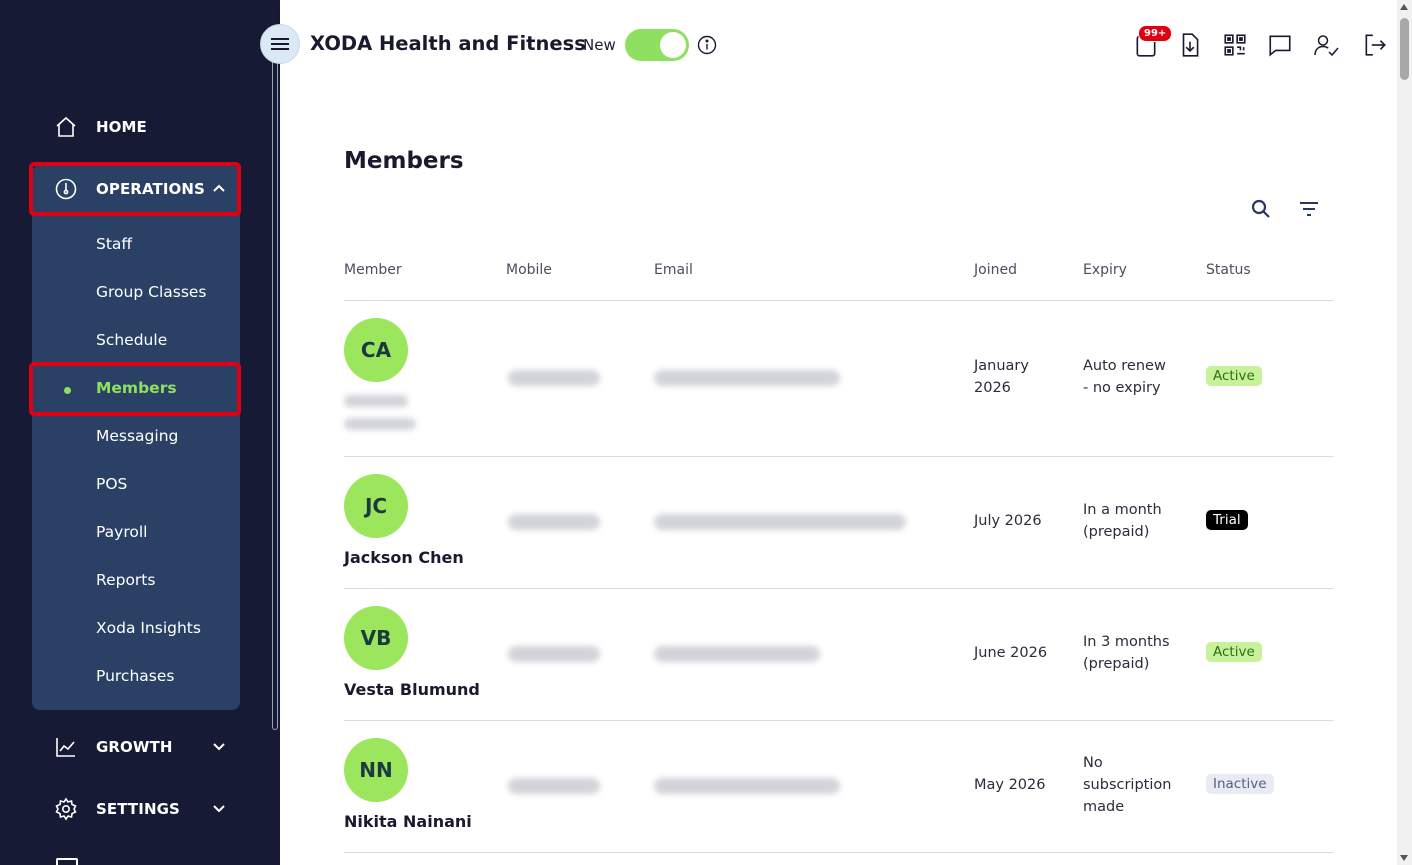 The image size is (1412, 865). What do you see at coordinates (1404, 432) in the screenshot?
I see `page-scrollbar` at bounding box center [1404, 432].